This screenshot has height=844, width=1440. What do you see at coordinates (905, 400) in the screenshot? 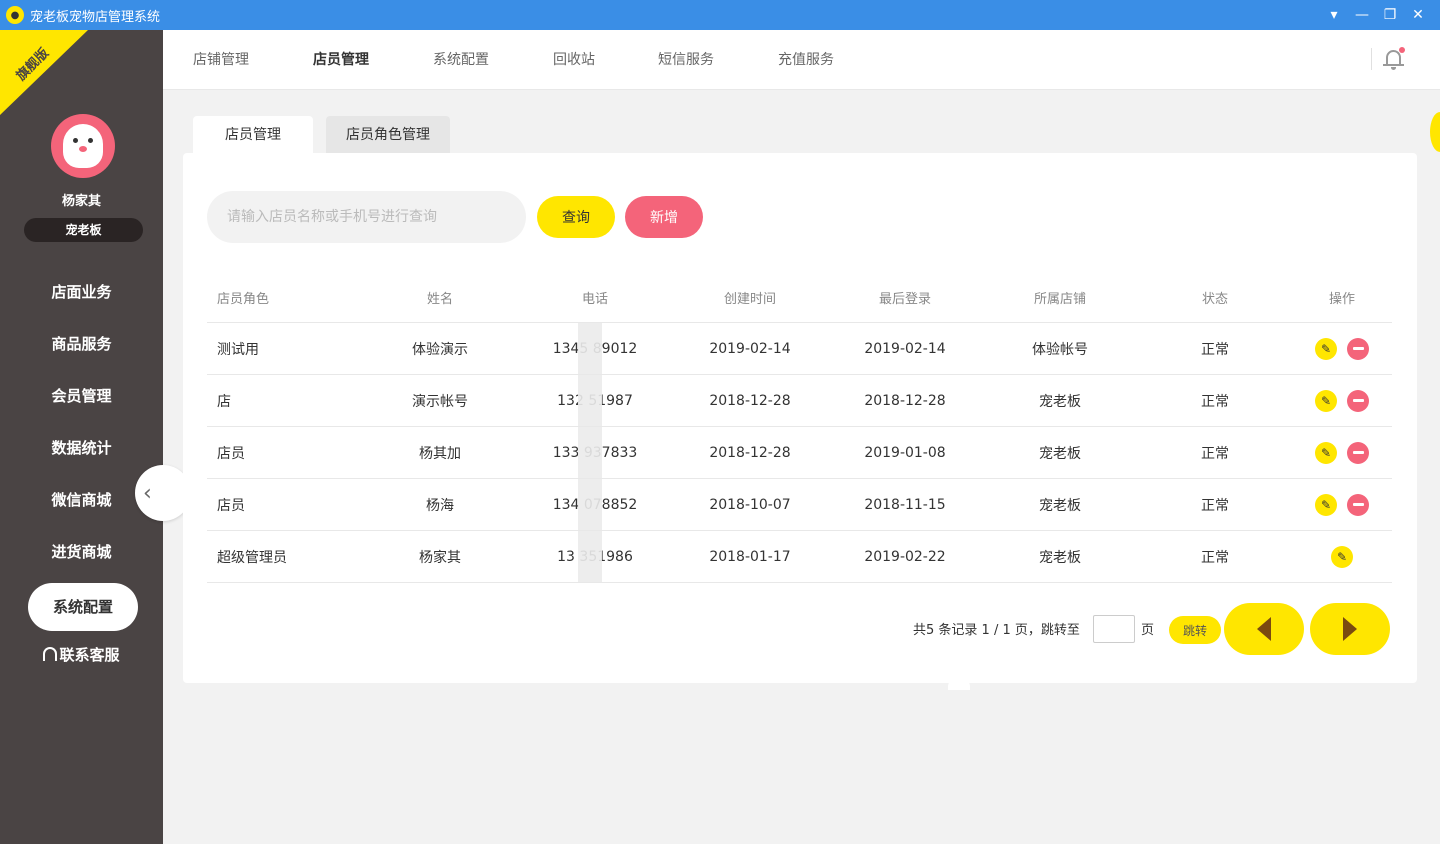
I see `cell-last-login: 2018-12-28` at bounding box center [905, 400].